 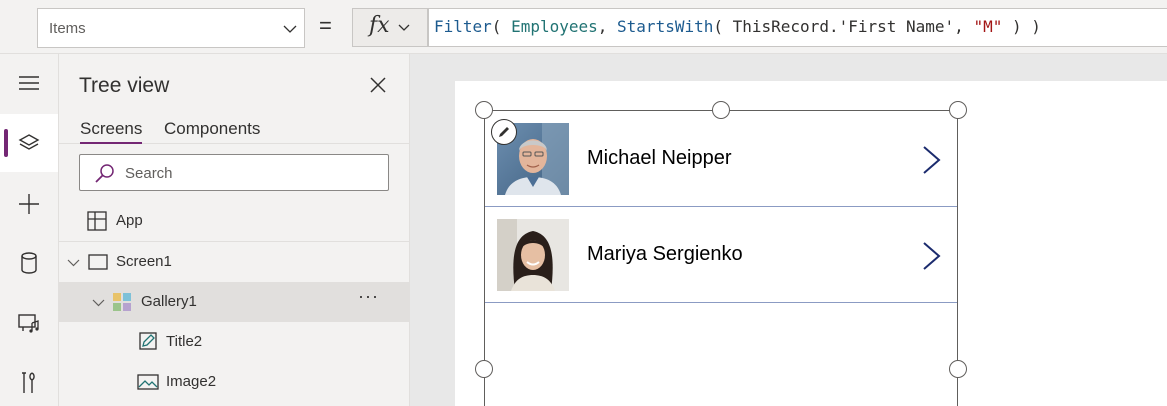 I want to click on formula-token: ) ), so click(x=1021, y=26).